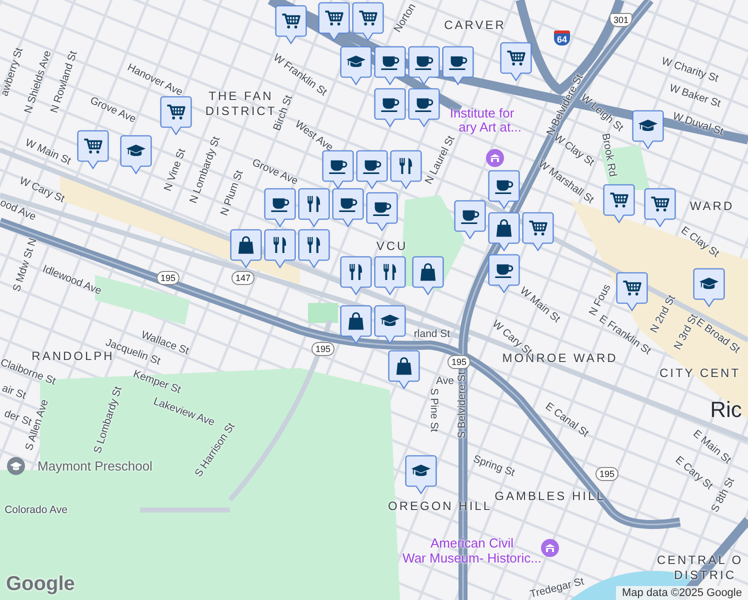 The image size is (748, 600). What do you see at coordinates (445, 381) in the screenshot?
I see `street-label: Ave` at bounding box center [445, 381].